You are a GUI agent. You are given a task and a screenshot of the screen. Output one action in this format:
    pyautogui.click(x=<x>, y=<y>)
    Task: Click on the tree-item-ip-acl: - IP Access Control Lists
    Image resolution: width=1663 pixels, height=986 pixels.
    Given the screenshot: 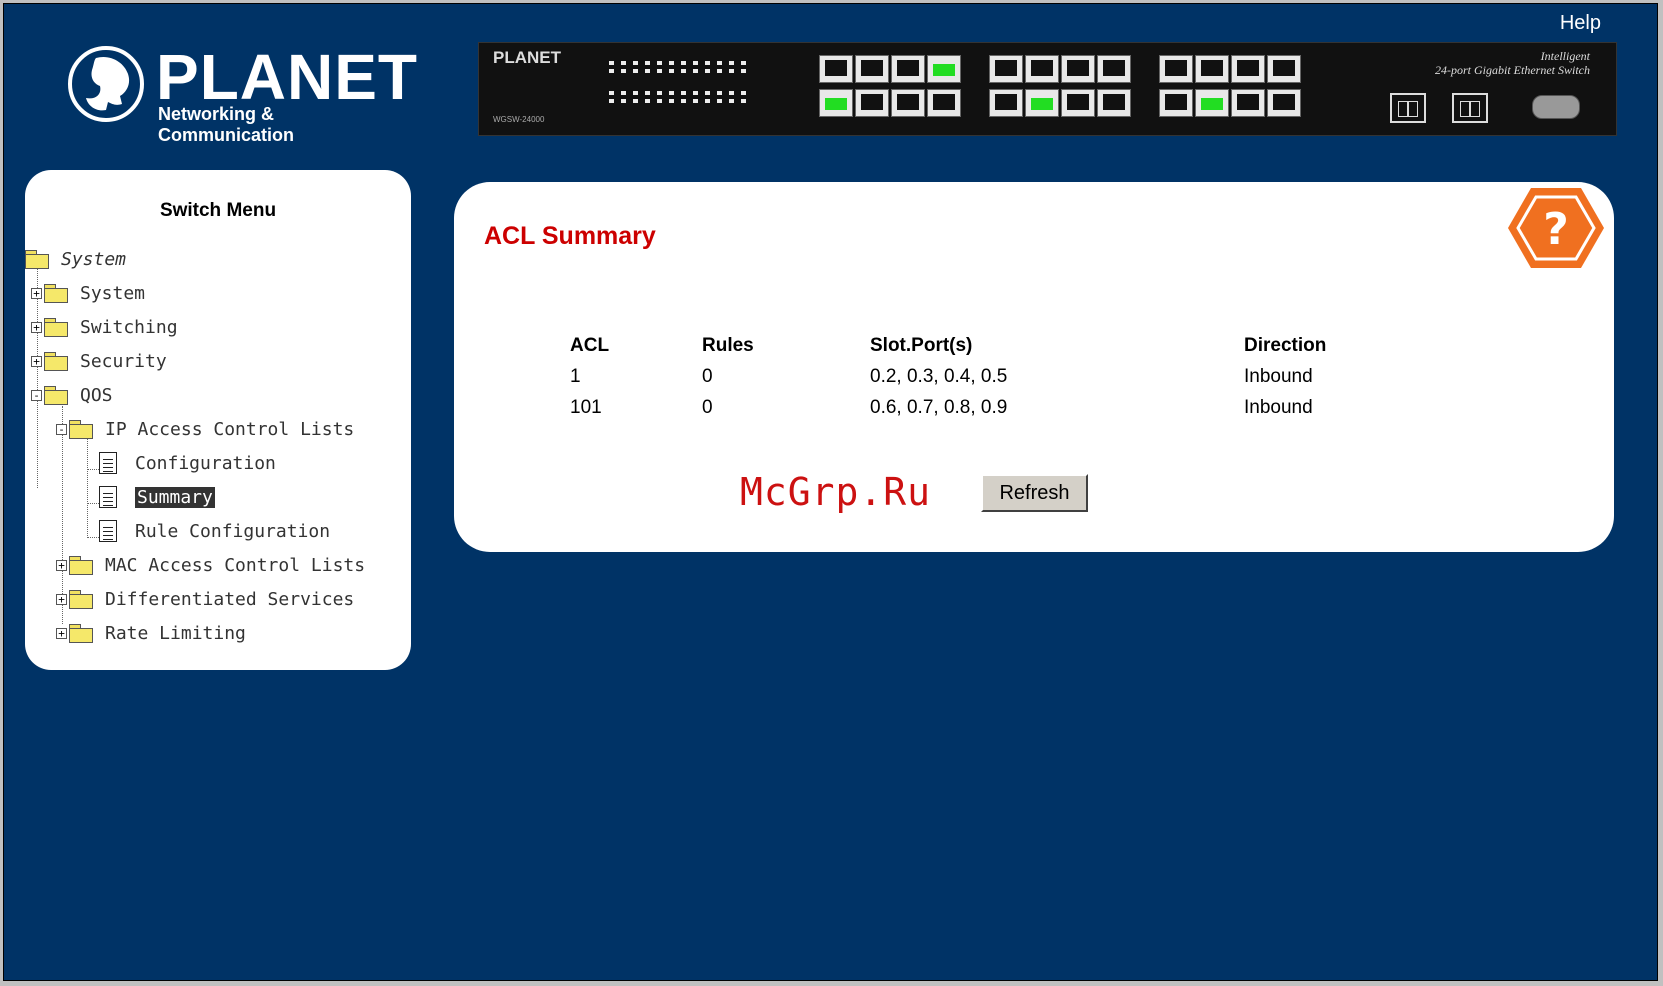 What is the action you would take?
    pyautogui.click(x=205, y=429)
    